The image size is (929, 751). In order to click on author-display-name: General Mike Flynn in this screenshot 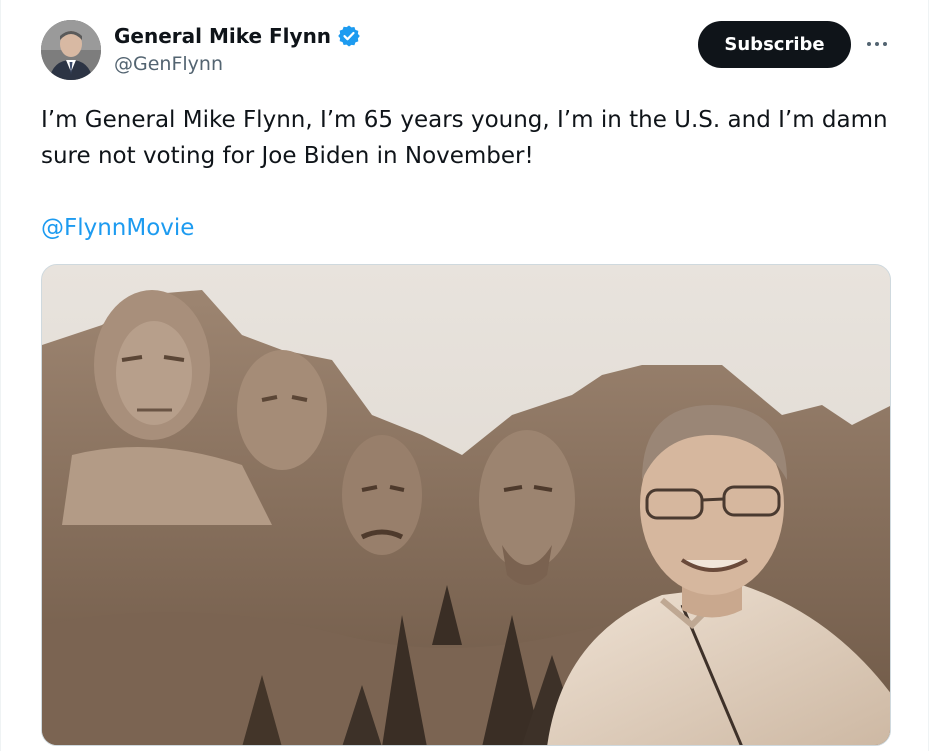, I will do `click(222, 36)`.